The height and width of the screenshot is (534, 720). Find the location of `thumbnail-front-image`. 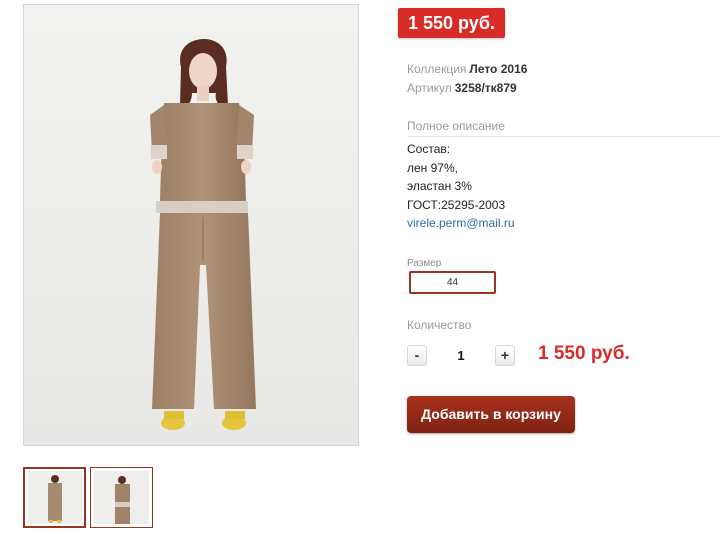

thumbnail-front-image is located at coordinates (54, 497).